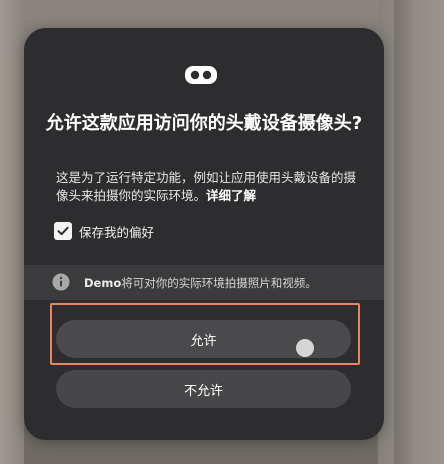 This screenshot has width=444, height=464. I want to click on deny-button: 不允许, so click(203, 389).